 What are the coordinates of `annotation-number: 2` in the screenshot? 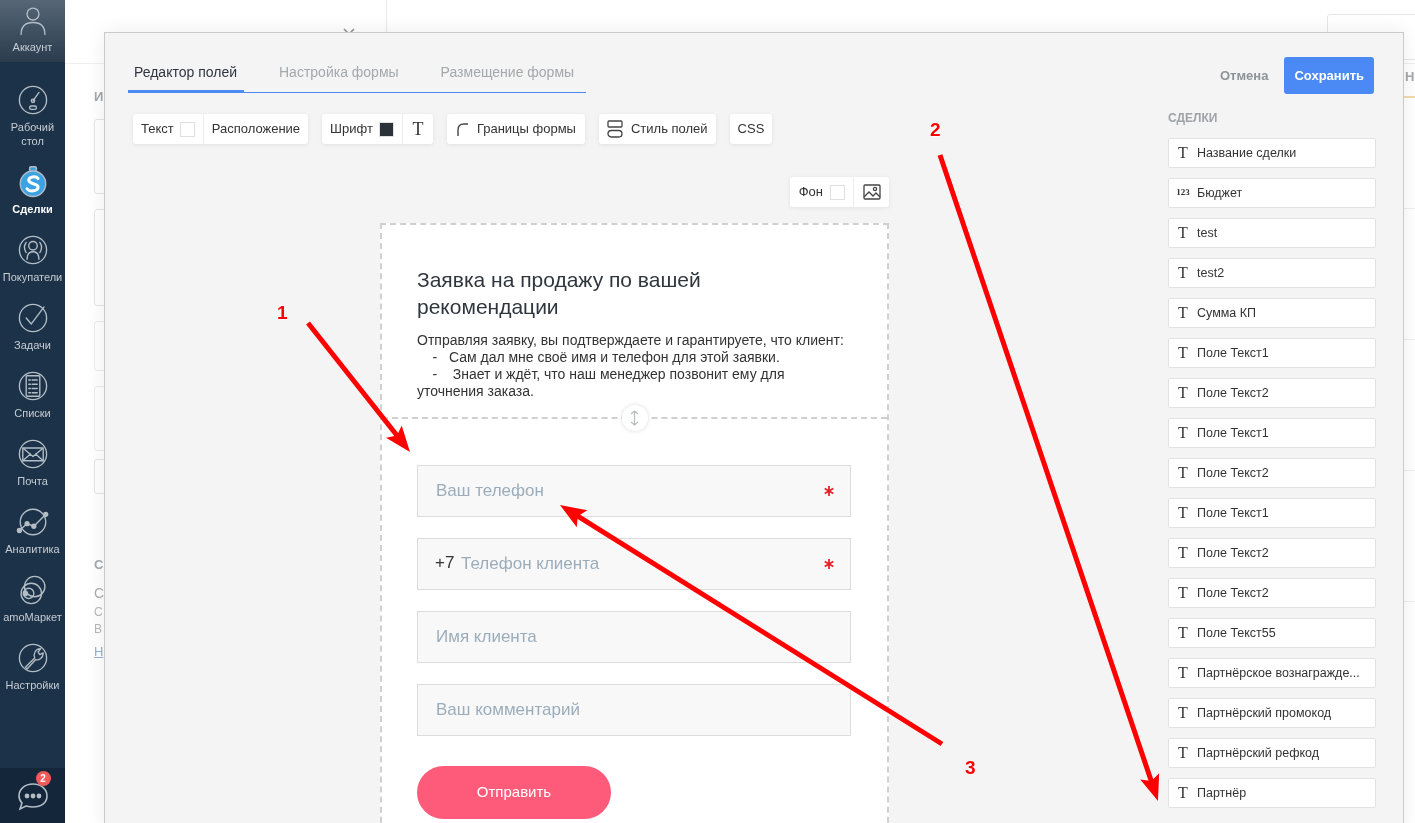 It's located at (935, 130).